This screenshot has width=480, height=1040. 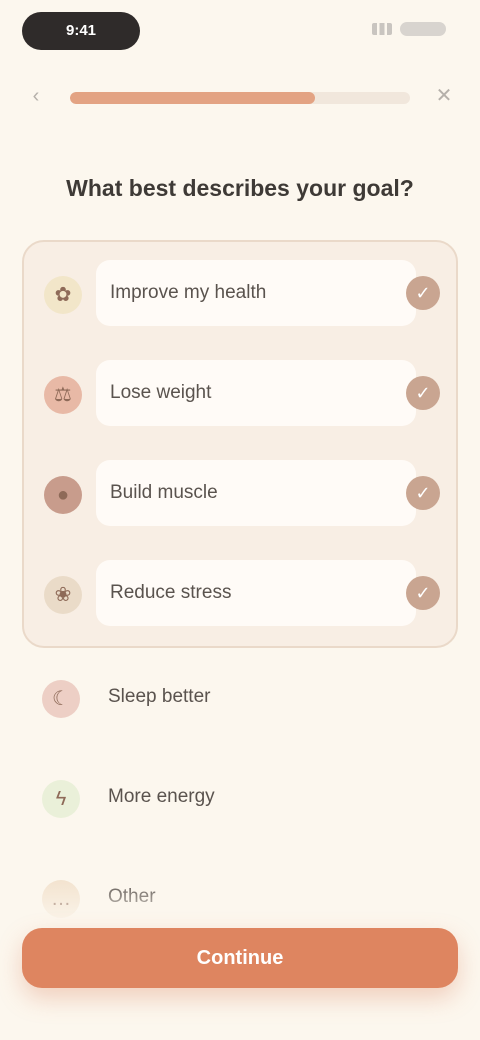 What do you see at coordinates (240, 188) in the screenshot?
I see `question-title: What best describes your goal?` at bounding box center [240, 188].